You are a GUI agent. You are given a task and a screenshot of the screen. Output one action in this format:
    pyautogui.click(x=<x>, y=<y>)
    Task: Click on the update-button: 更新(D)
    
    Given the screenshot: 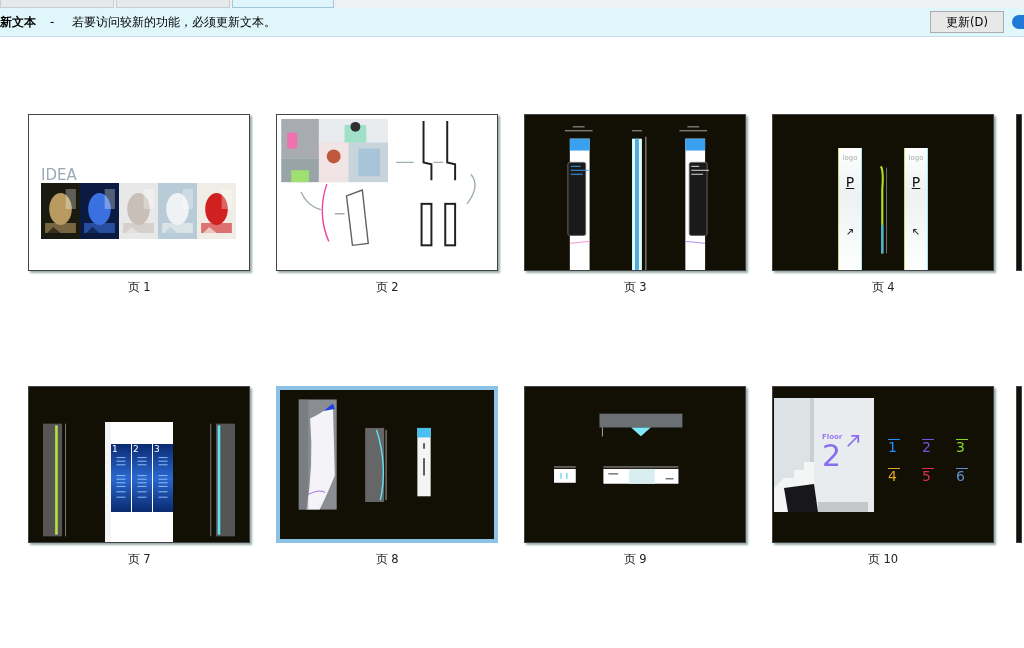 What is the action you would take?
    pyautogui.click(x=967, y=22)
    